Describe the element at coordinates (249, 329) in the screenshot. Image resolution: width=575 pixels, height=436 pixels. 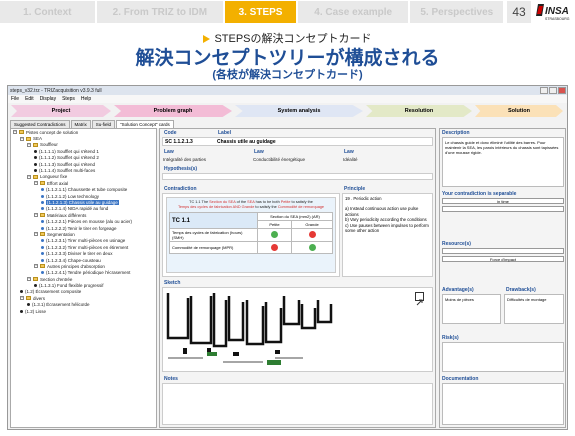
I see `sketch-drawing` at that location.